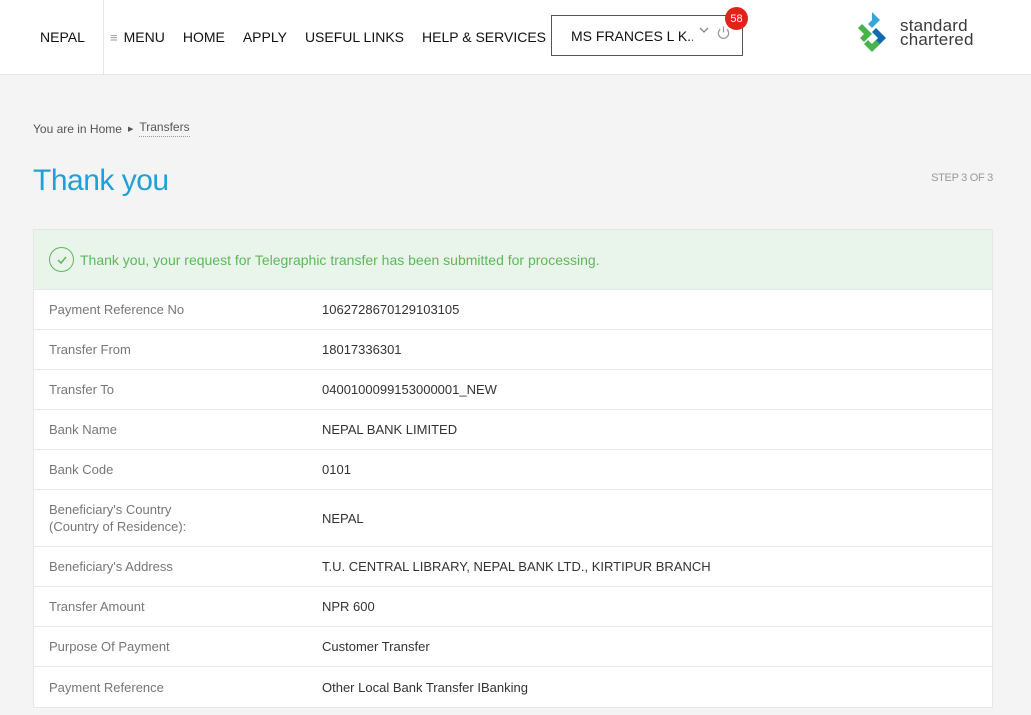 This screenshot has height=715, width=1031. Describe the element at coordinates (513, 310) in the screenshot. I see `detail-row: Payment Reference No 1062728670129103105` at that location.